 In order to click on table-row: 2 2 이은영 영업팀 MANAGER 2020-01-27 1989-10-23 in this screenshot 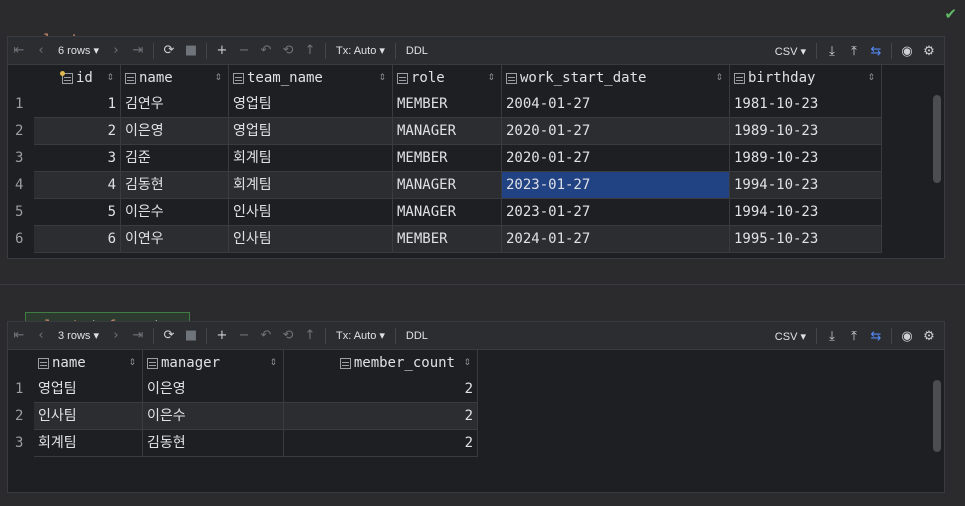, I will do `click(476, 131)`.